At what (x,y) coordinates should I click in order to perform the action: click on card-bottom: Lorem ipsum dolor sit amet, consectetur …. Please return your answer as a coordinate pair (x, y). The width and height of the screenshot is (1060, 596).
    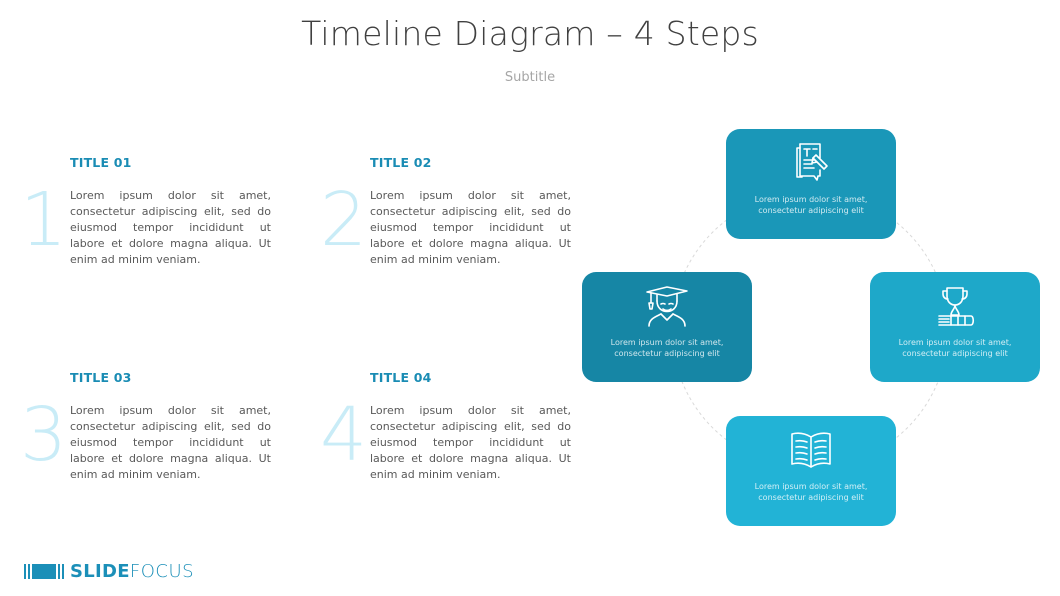
    Looking at the image, I should click on (811, 471).